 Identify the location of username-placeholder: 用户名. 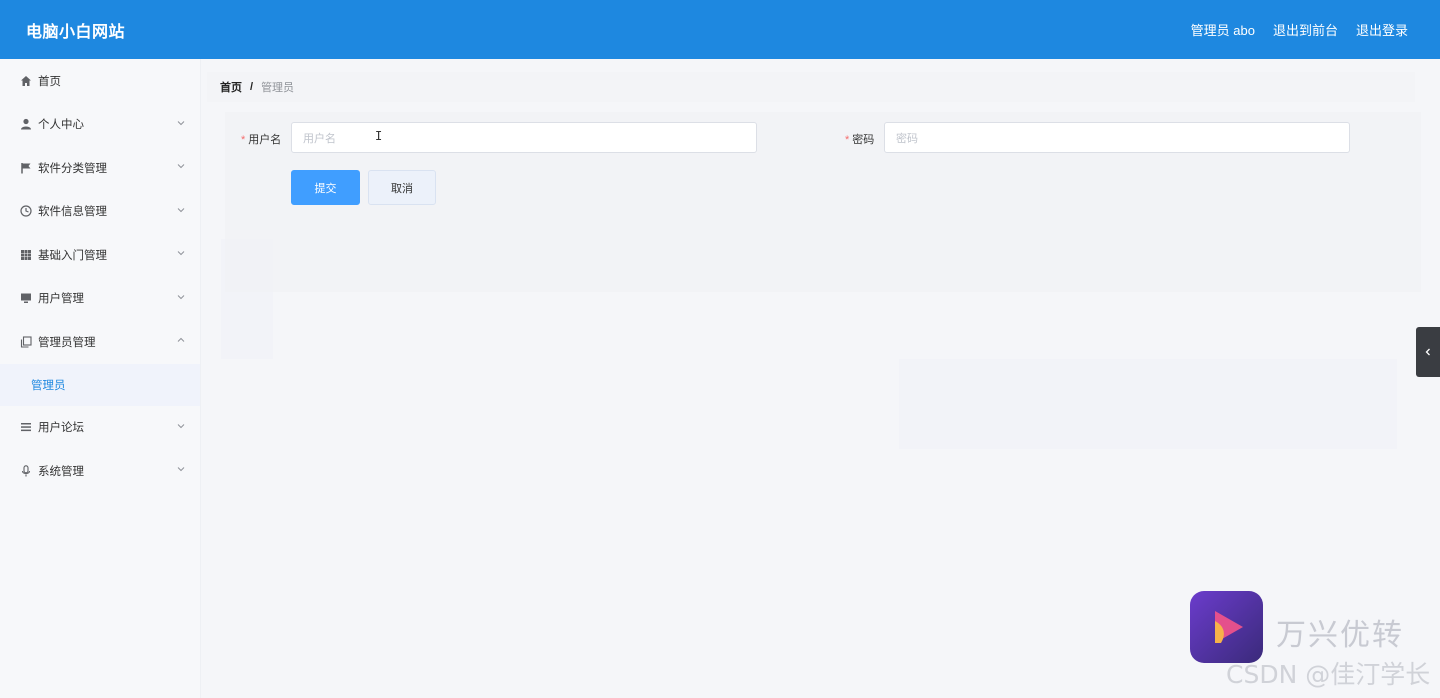
(319, 138).